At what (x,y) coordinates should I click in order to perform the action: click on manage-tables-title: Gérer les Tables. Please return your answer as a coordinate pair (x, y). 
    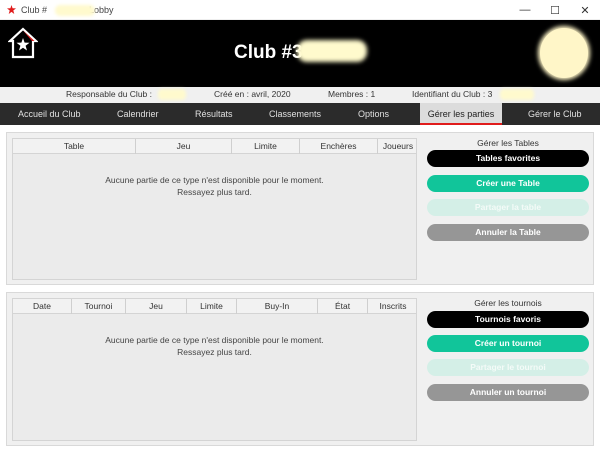
    Looking at the image, I should click on (508, 143).